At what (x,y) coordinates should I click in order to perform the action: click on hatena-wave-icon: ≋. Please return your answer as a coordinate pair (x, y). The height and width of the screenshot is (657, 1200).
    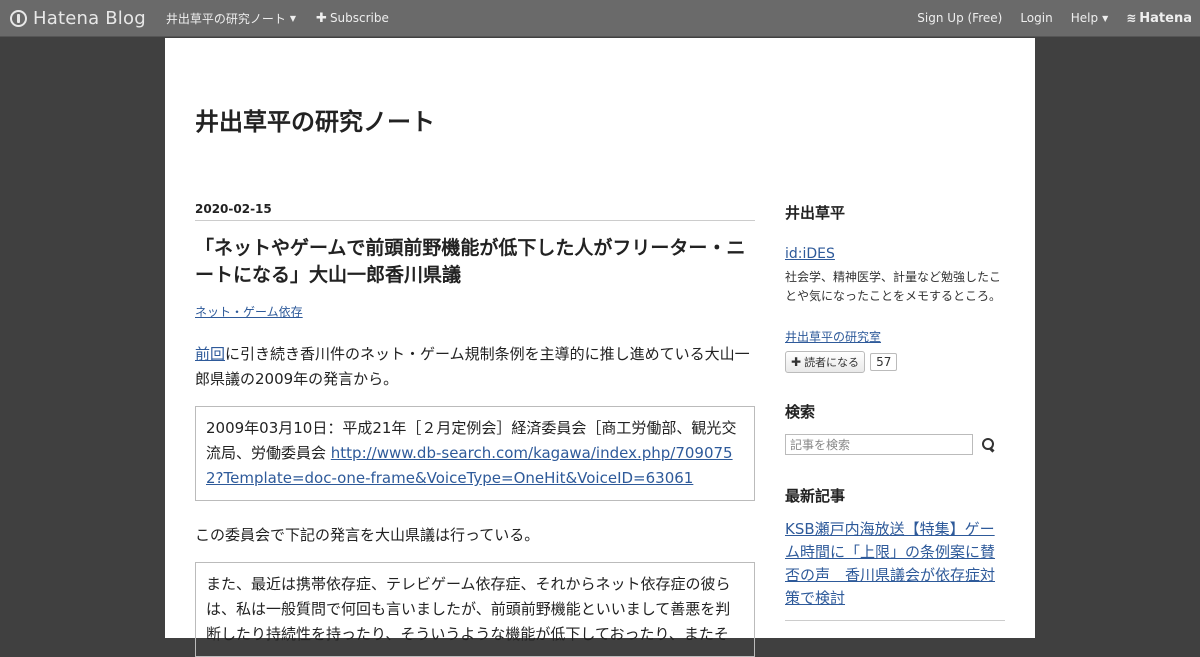
    Looking at the image, I should click on (1131, 18).